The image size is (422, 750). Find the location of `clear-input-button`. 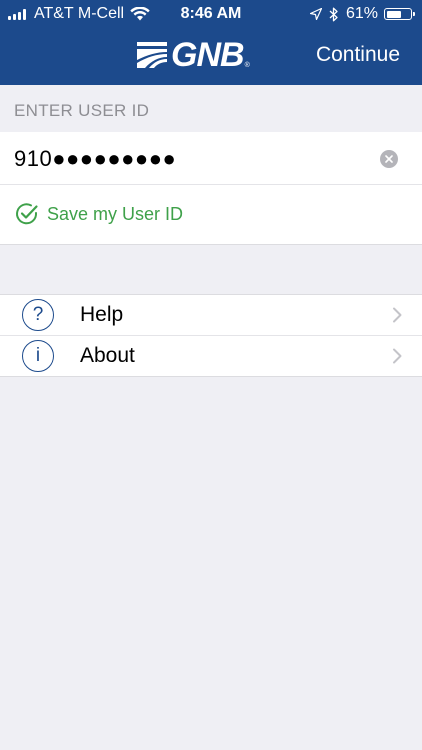

clear-input-button is located at coordinates (389, 159).